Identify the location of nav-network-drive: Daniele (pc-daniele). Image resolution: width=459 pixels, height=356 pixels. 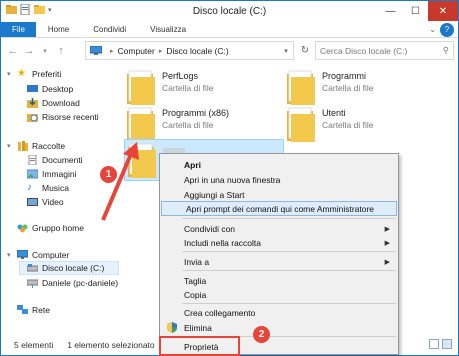
(72, 283).